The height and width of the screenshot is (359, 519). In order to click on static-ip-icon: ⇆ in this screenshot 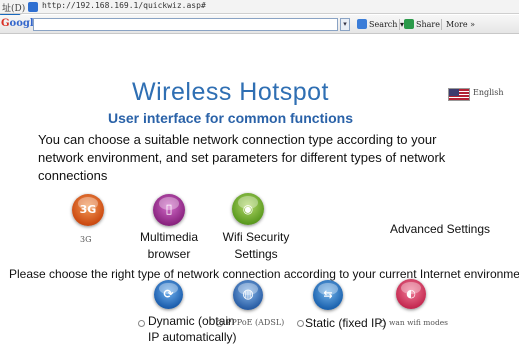, I will do `click(328, 295)`.